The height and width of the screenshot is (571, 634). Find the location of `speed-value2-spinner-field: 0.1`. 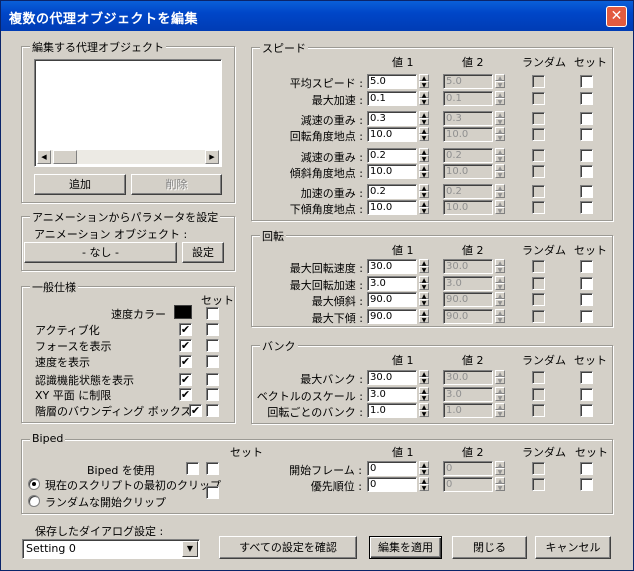

speed-value2-spinner-field: 0.1 is located at coordinates (468, 98).